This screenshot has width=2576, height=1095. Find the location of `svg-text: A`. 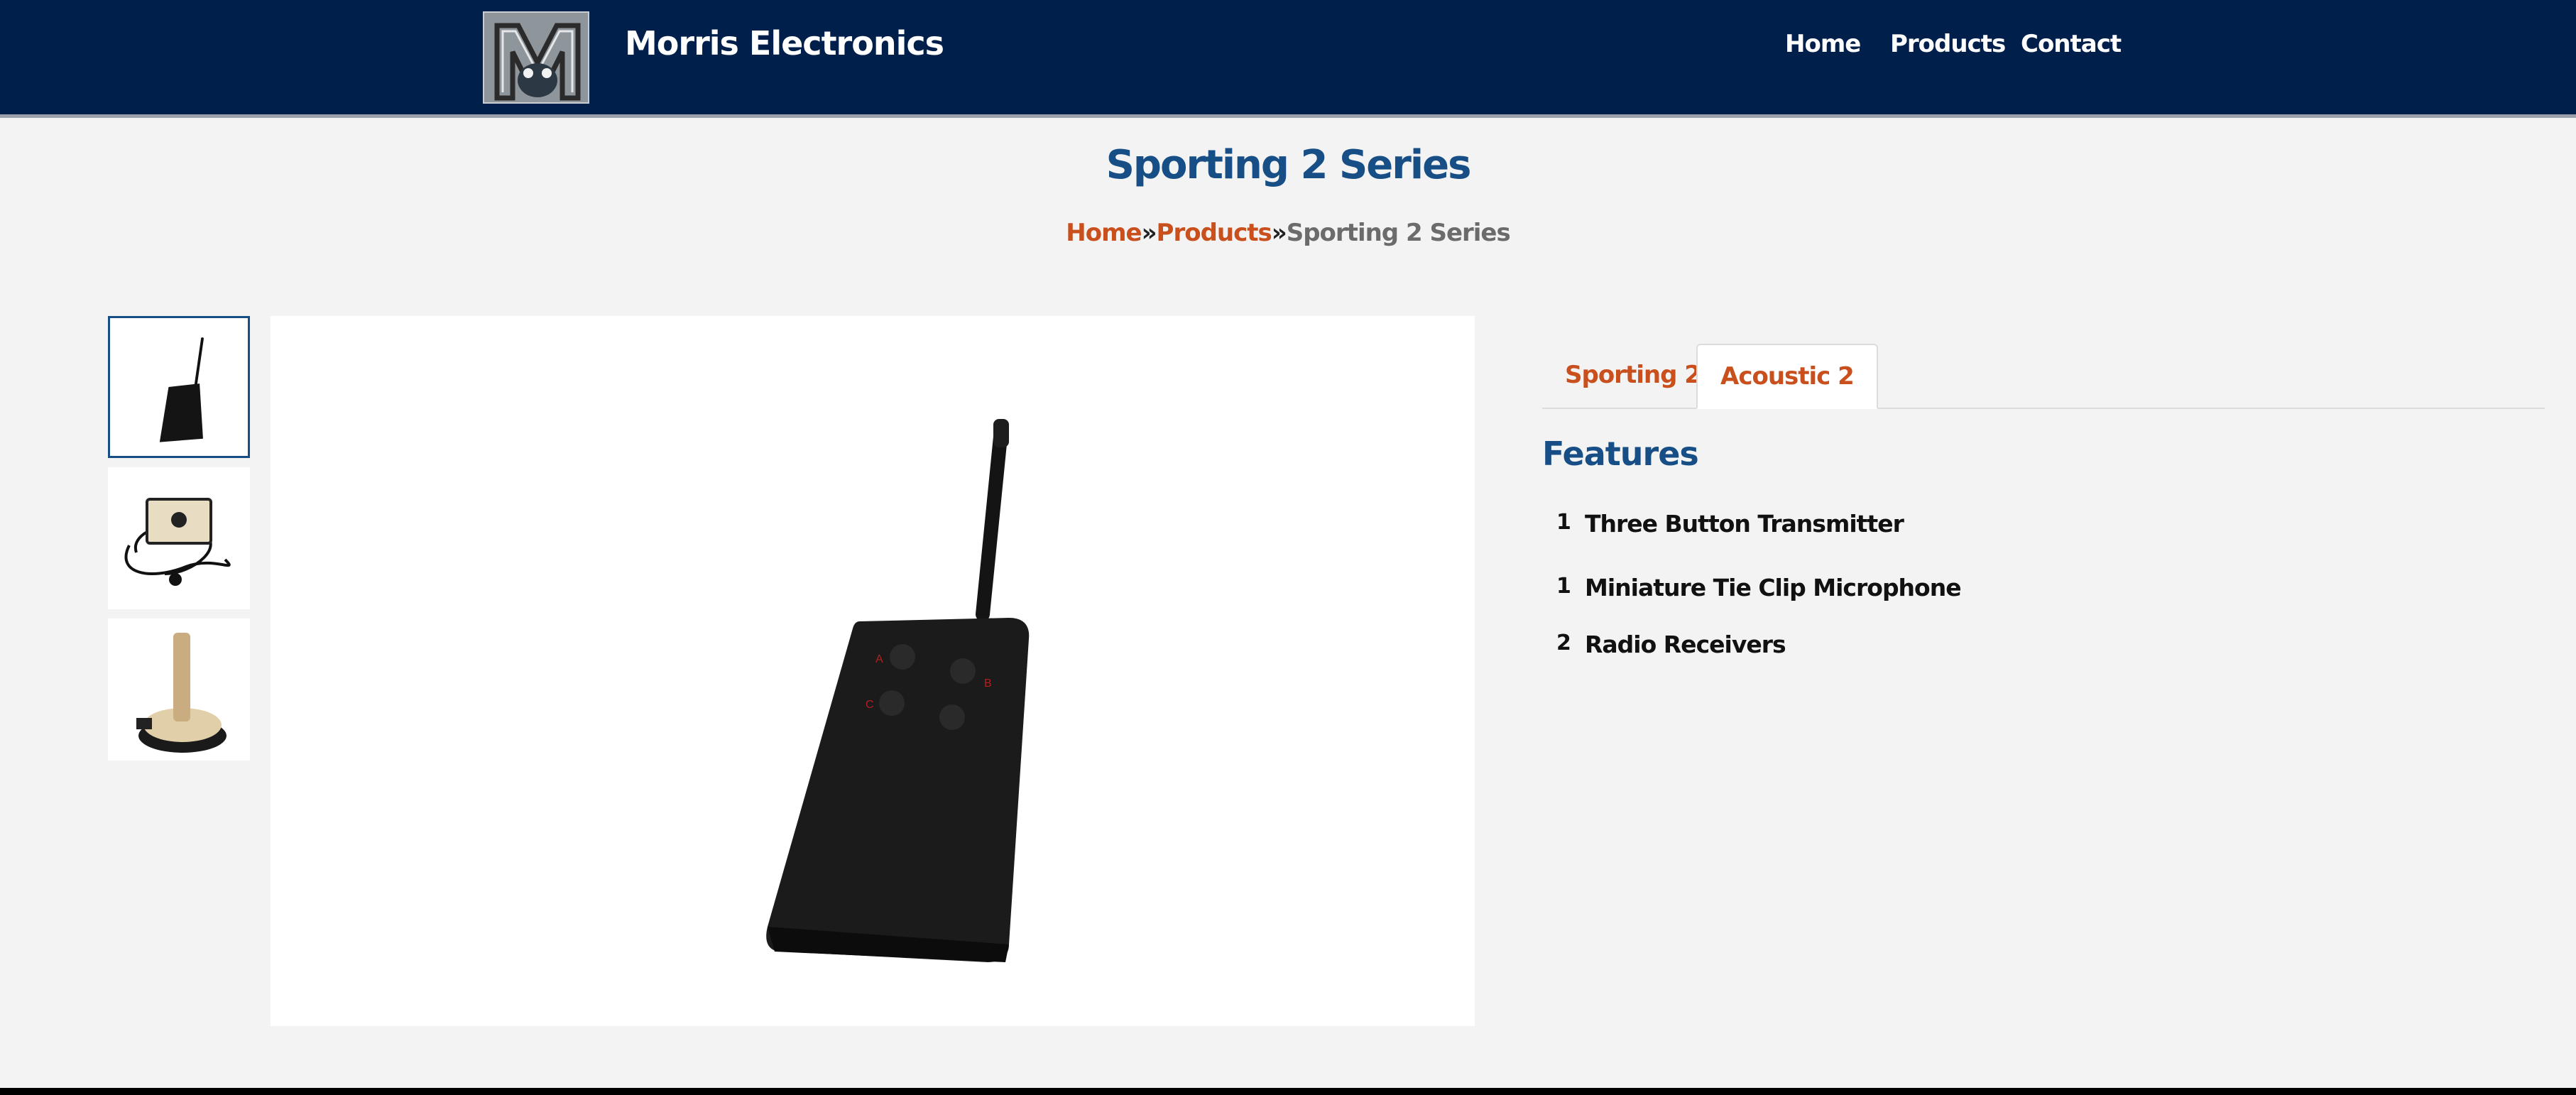

svg-text: A is located at coordinates (879, 659).